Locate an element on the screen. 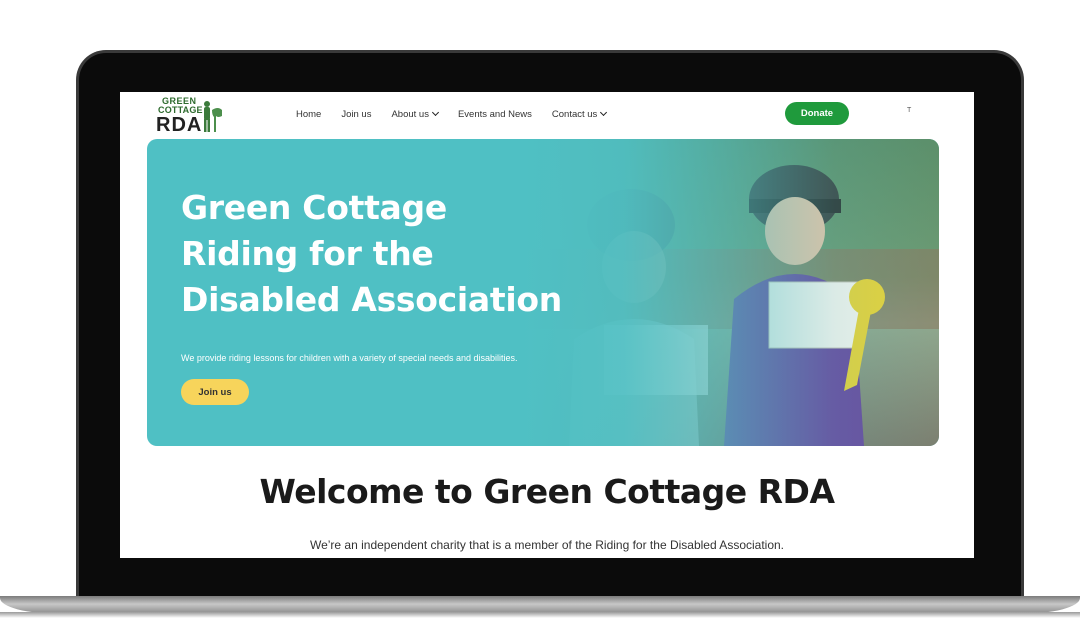 This screenshot has height=618, width=1080. nav-join-us: Join us is located at coordinates (356, 114).